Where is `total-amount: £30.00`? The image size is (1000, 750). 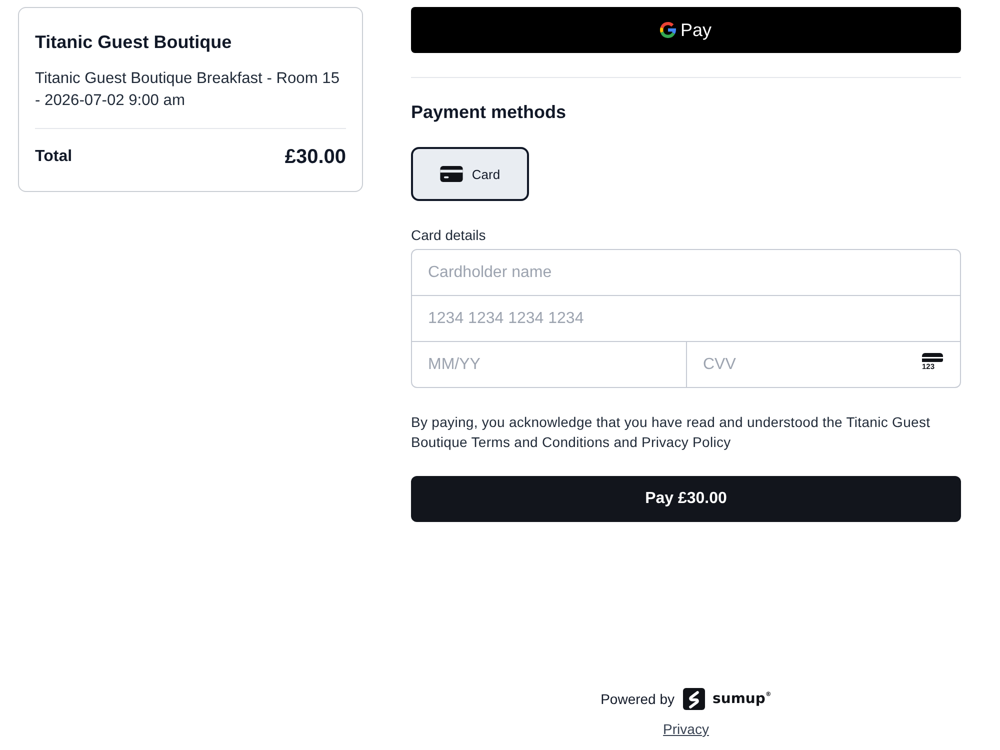 total-amount: £30.00 is located at coordinates (315, 157).